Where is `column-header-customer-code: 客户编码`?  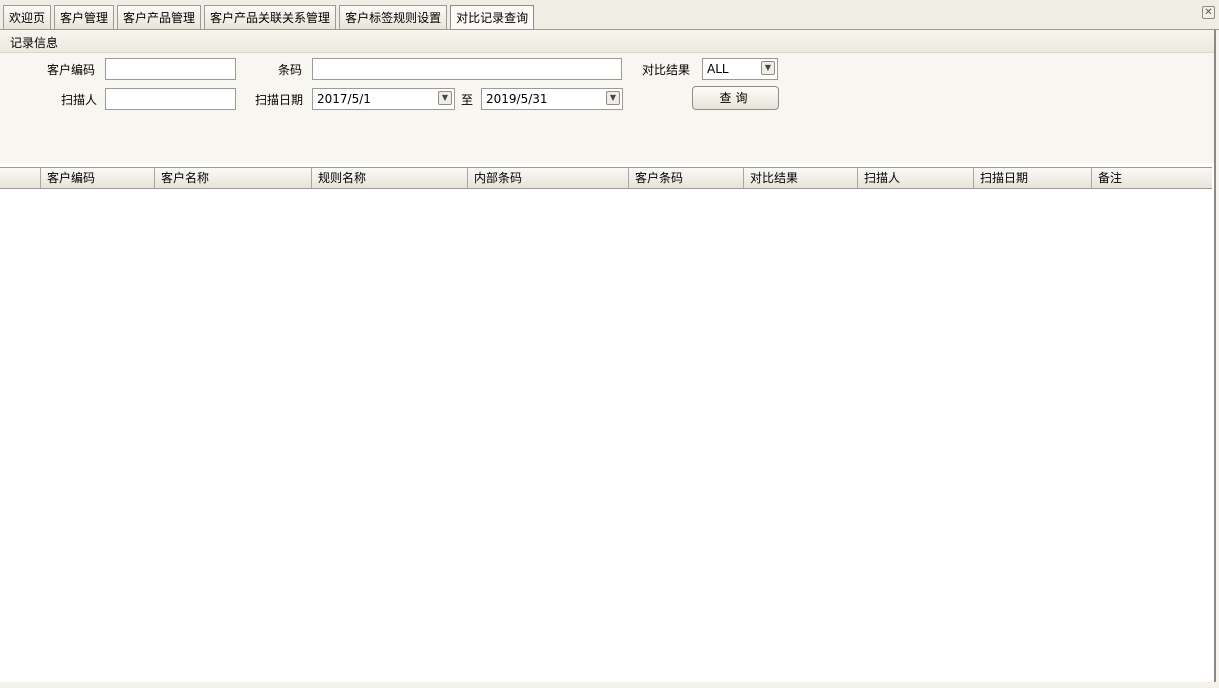
column-header-customer-code: 客户编码 is located at coordinates (98, 178).